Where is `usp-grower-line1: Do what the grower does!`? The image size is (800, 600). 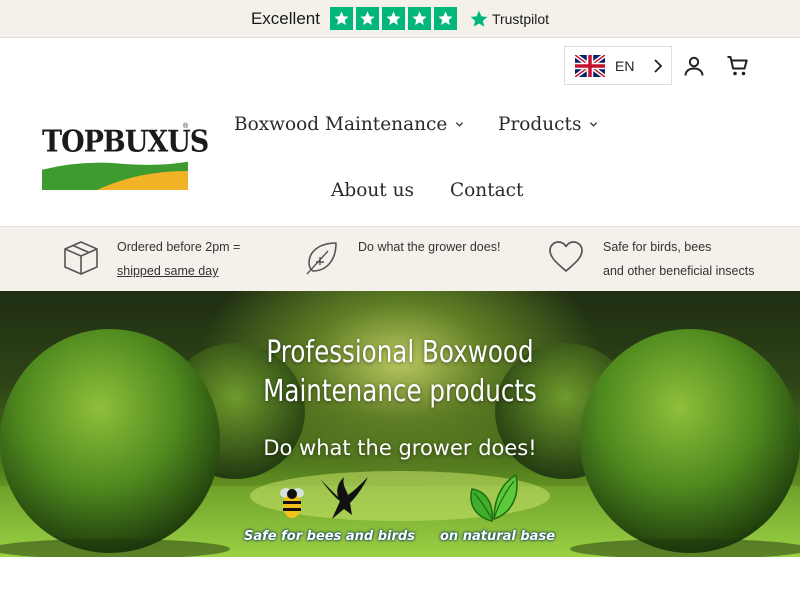 usp-grower-line1: Do what the grower does! is located at coordinates (429, 247).